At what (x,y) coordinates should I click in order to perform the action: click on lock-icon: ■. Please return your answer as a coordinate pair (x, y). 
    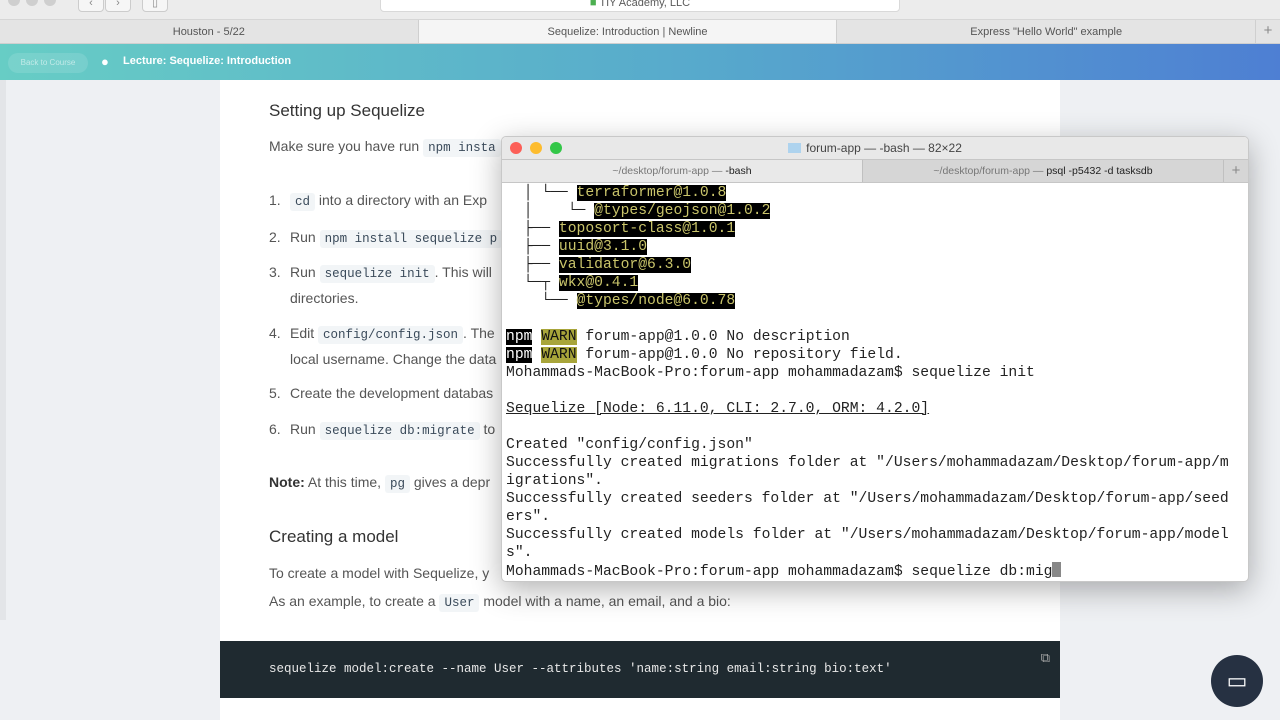
    Looking at the image, I should click on (594, 4).